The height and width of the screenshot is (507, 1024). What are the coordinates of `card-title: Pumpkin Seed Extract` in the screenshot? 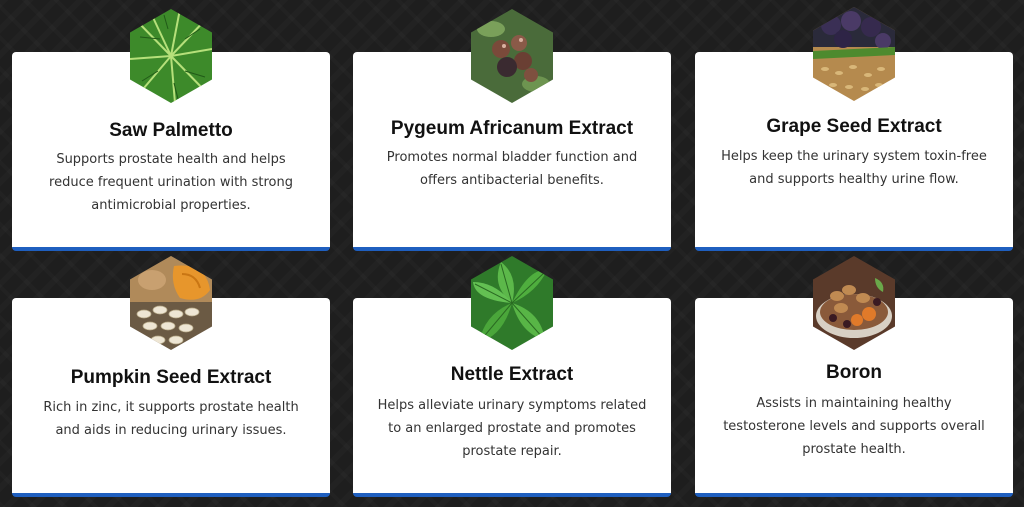 It's located at (171, 377).